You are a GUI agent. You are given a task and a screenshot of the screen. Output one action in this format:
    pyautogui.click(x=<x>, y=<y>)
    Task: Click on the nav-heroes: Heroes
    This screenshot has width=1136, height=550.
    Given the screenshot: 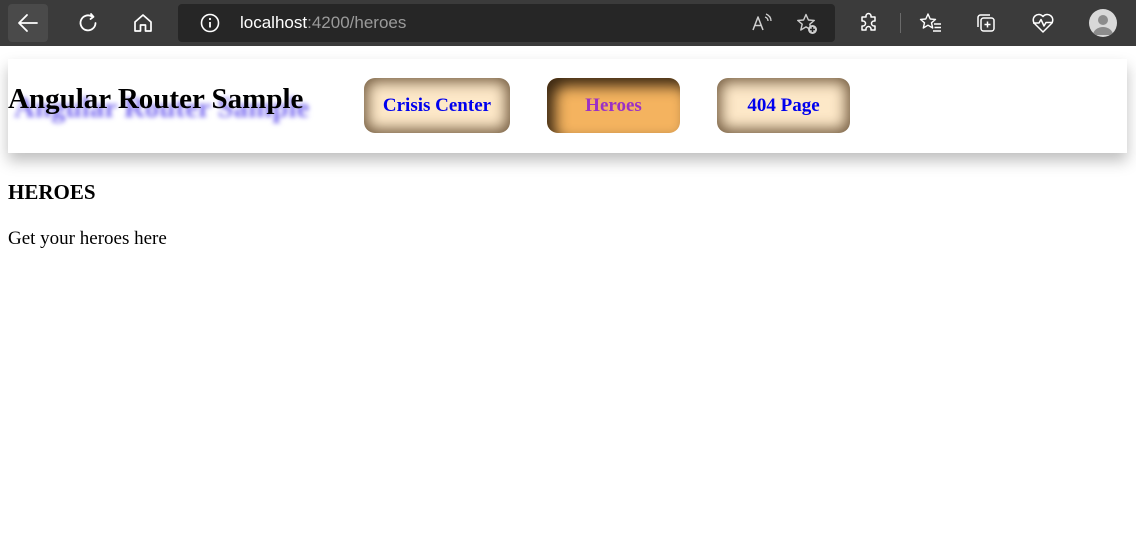 What is the action you would take?
    pyautogui.click(x=613, y=105)
    